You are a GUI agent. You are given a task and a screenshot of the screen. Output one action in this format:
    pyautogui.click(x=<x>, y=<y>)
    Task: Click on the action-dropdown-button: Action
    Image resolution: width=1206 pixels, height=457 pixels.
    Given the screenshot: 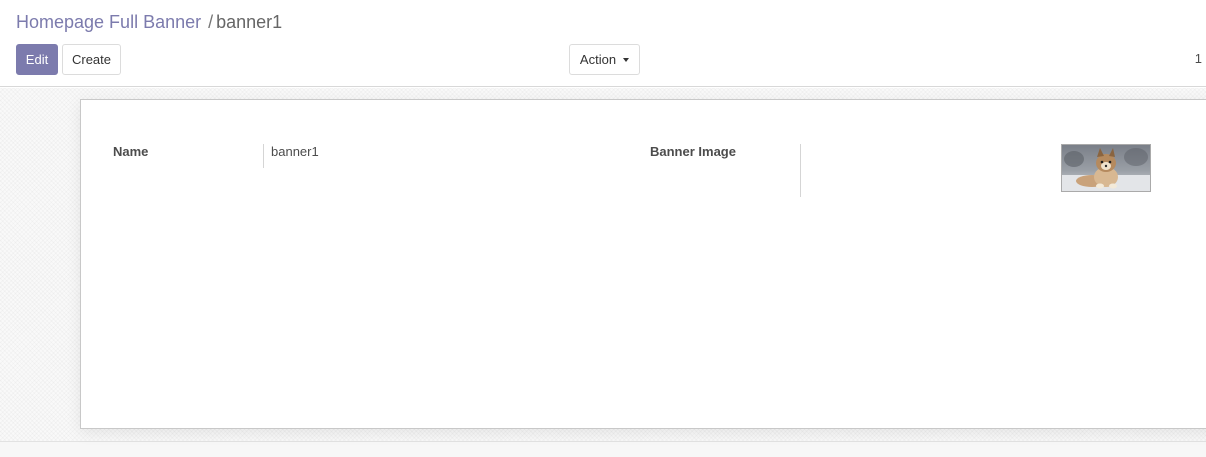 What is the action you would take?
    pyautogui.click(x=604, y=59)
    